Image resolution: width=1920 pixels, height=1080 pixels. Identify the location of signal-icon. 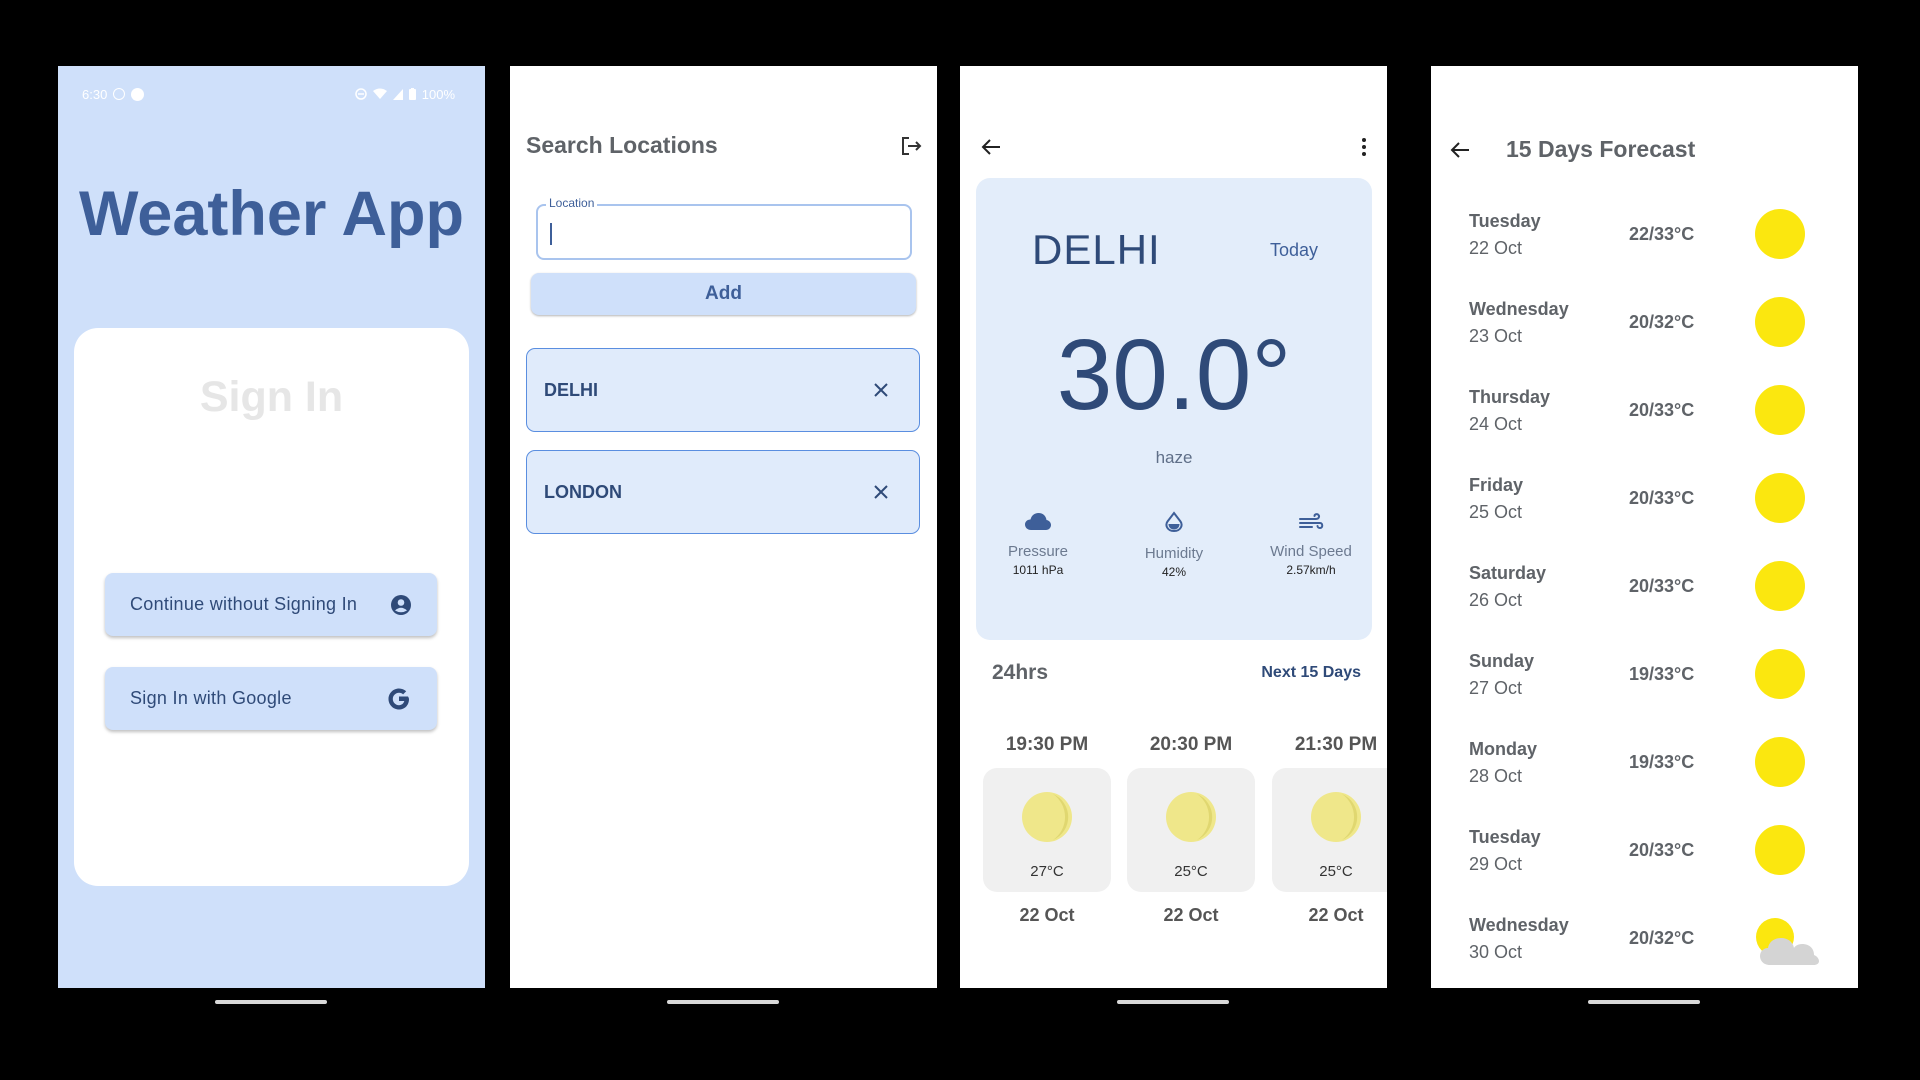
(397, 94).